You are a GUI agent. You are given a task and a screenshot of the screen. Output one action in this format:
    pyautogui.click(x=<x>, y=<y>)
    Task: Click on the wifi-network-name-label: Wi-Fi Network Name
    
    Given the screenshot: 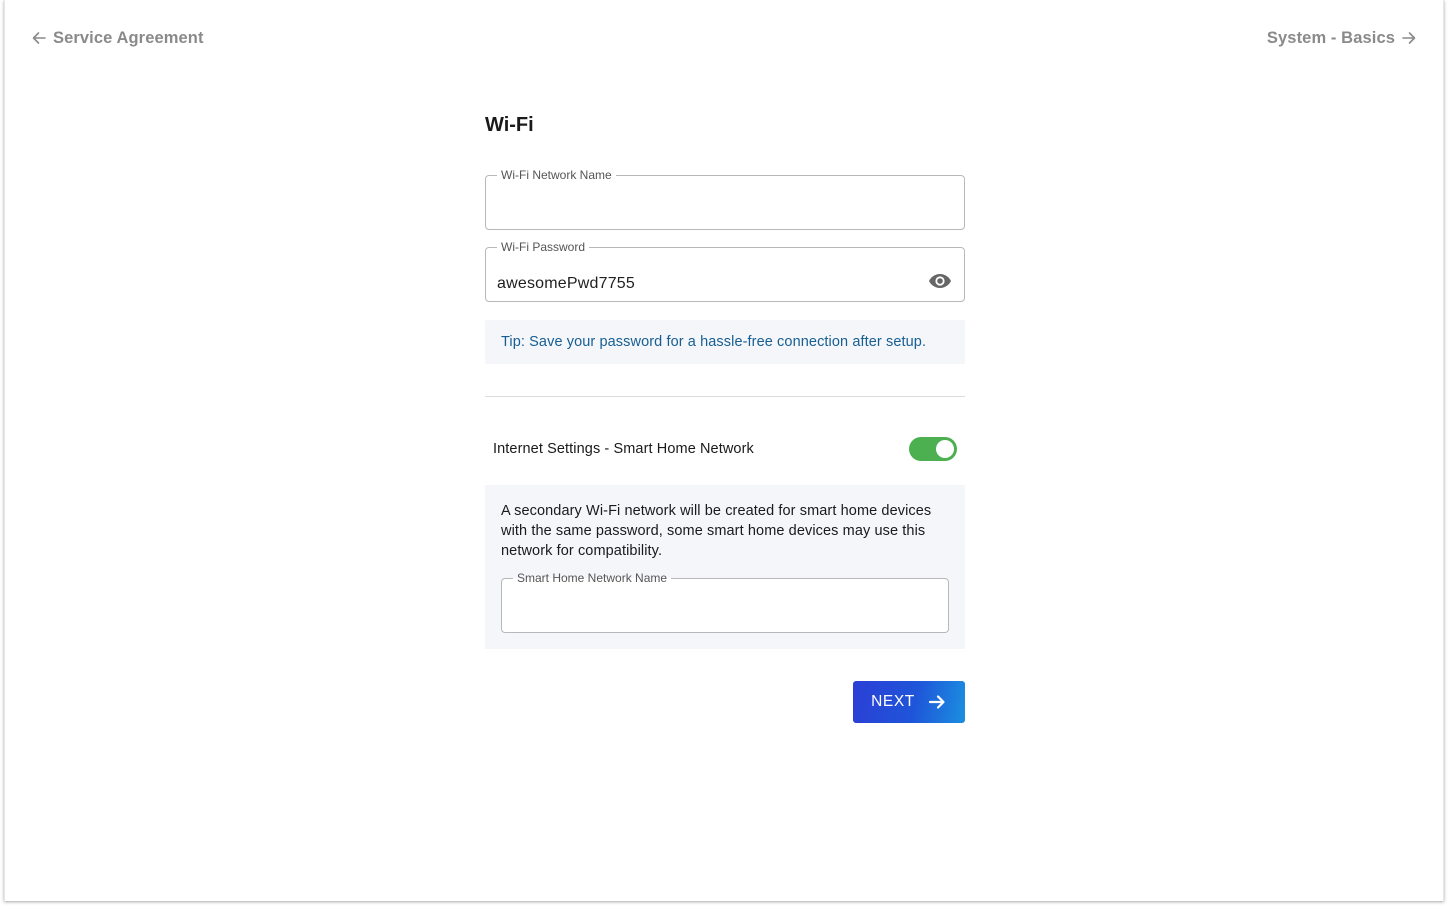 What is the action you would take?
    pyautogui.click(x=556, y=175)
    